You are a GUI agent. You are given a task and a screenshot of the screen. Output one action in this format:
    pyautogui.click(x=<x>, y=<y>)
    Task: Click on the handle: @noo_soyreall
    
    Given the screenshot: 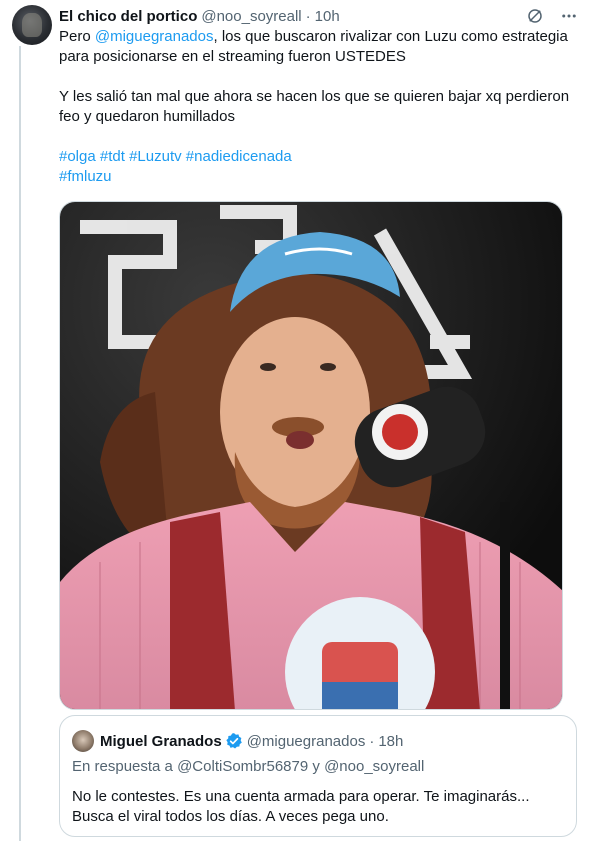 What is the action you would take?
    pyautogui.click(x=251, y=16)
    